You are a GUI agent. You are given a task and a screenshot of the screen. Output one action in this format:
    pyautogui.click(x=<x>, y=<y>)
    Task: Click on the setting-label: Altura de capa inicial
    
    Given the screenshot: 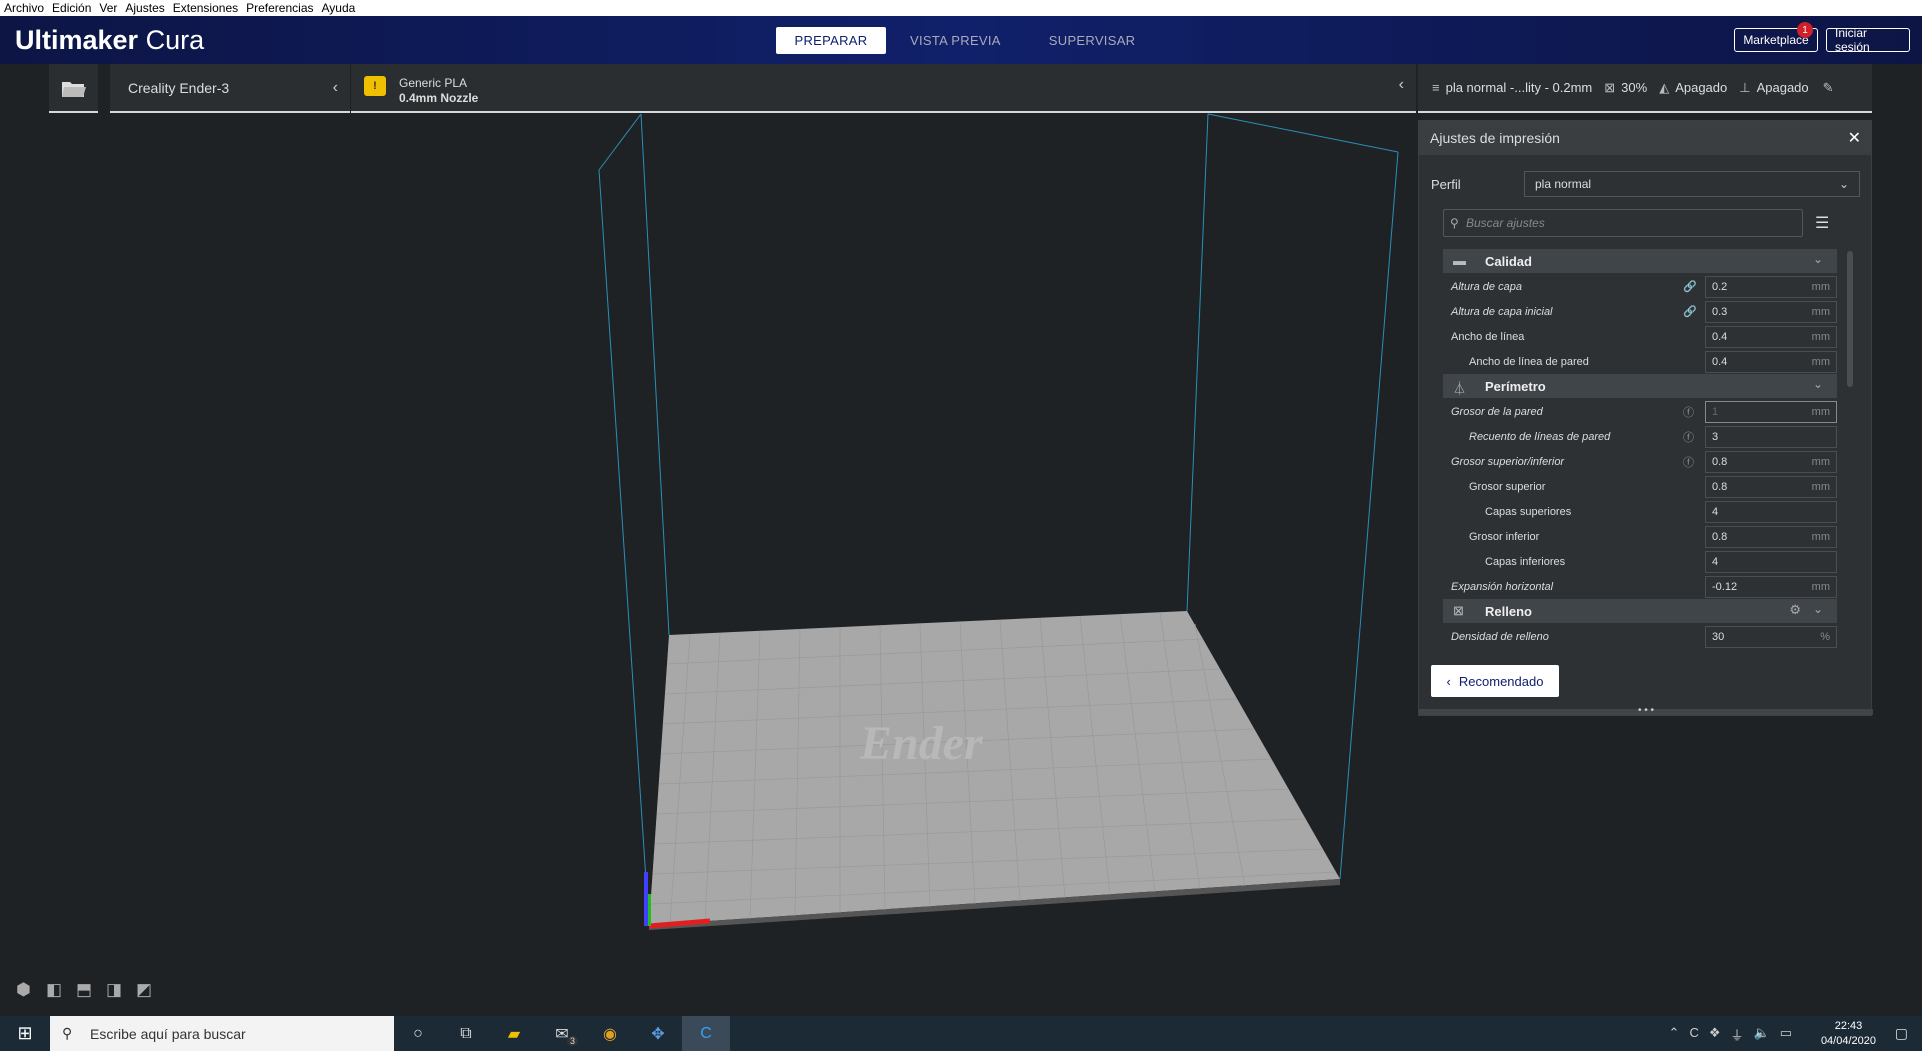 What is the action you would take?
    pyautogui.click(x=1502, y=311)
    